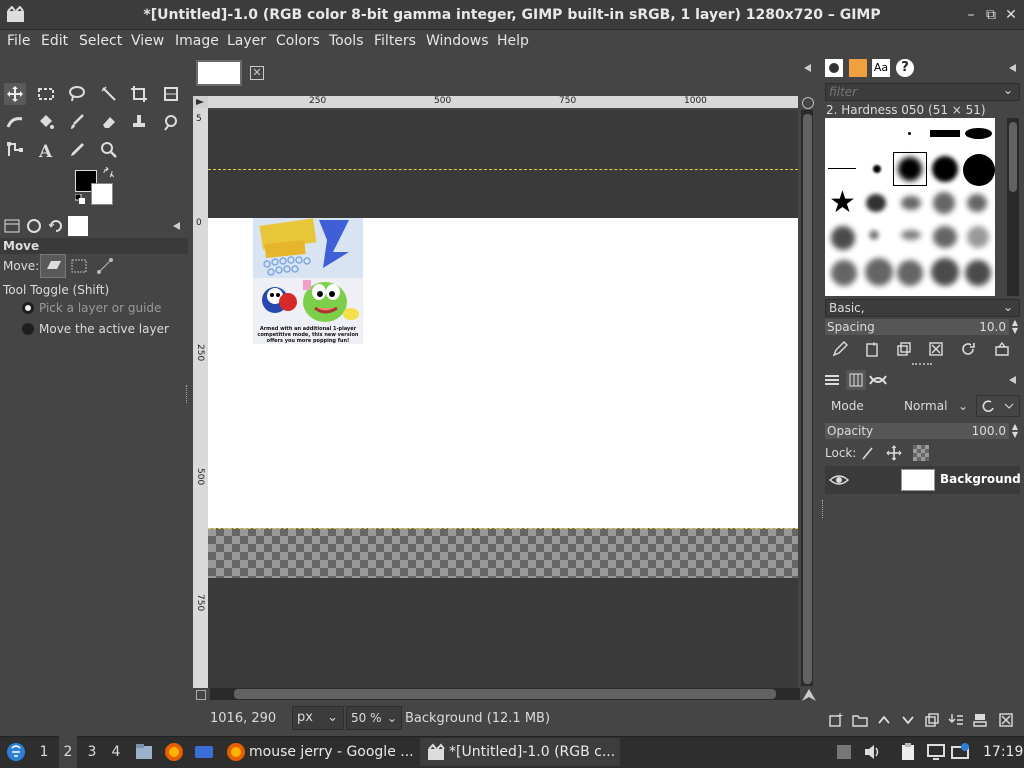 The image size is (1024, 768). Describe the element at coordinates (868, 453) in the screenshot. I see `lock-pixels-icon` at that location.